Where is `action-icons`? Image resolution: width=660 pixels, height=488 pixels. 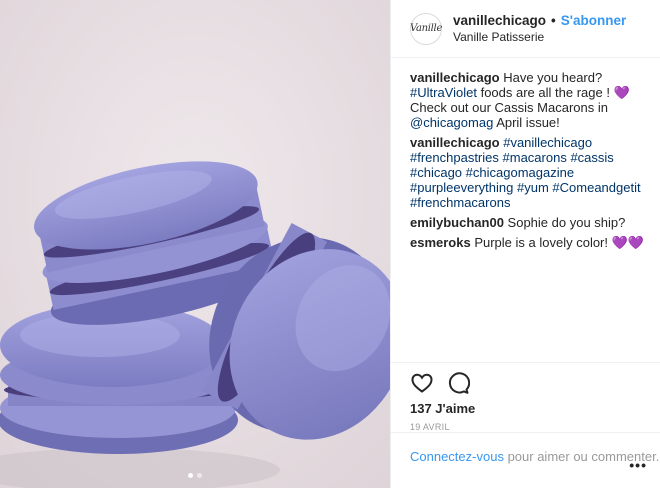 action-icons is located at coordinates (525, 380).